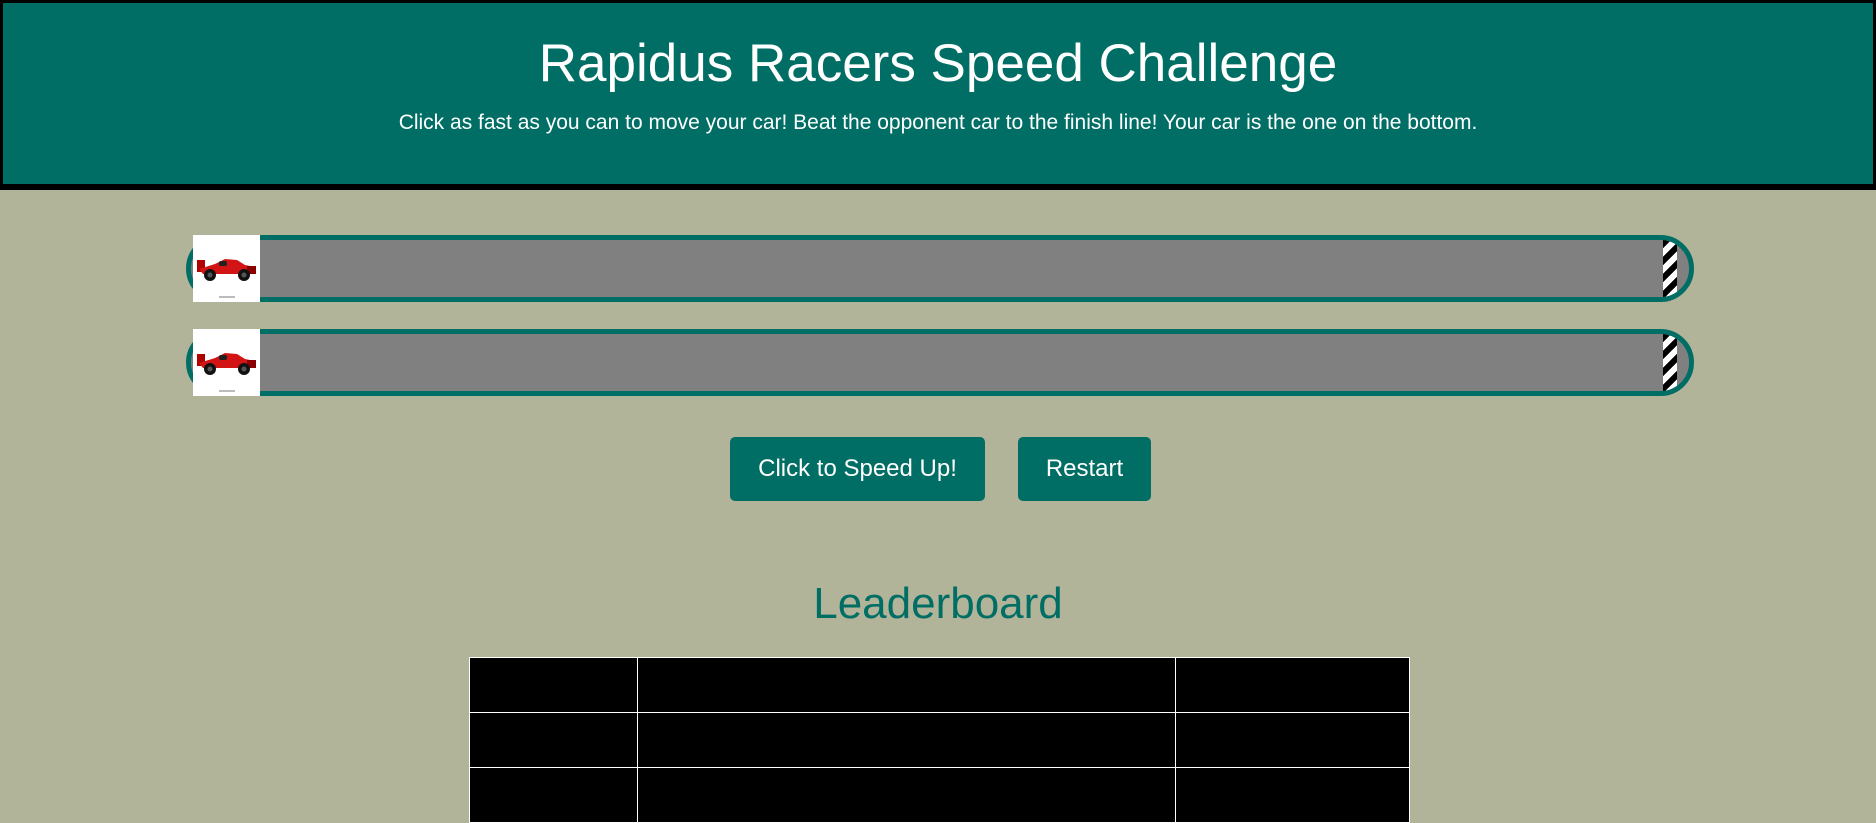 The width and height of the screenshot is (1876, 823). What do you see at coordinates (938, 63) in the screenshot?
I see `page-title: Rapidus Racers Speed Challenge` at bounding box center [938, 63].